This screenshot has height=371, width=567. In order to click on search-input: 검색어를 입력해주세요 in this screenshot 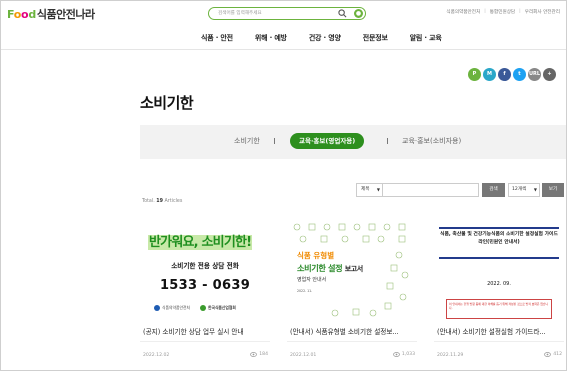, I will do `click(240, 14)`.